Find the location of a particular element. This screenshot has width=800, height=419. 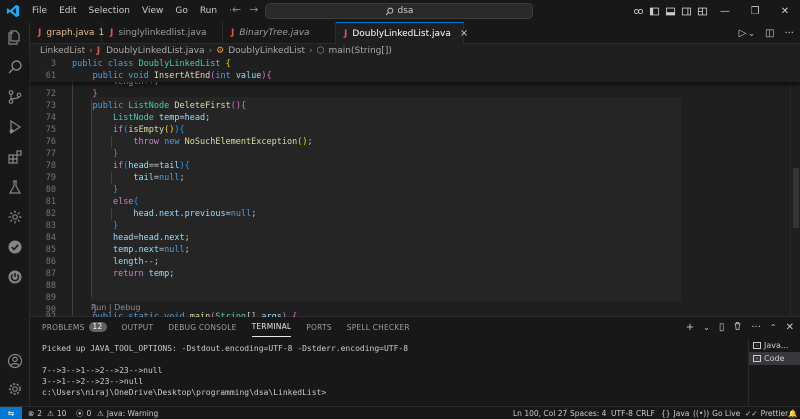

breadcrumb-class: DoublyLinkedList is located at coordinates (266, 51).